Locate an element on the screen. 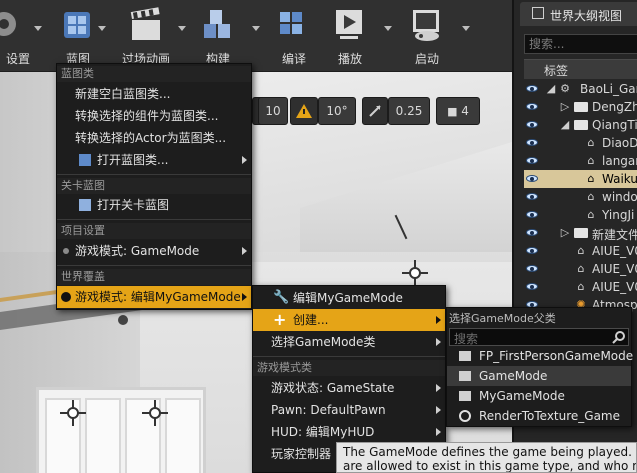 The height and width of the screenshot is (473, 637). blueprints-button: 蓝图 is located at coordinates (78, 36).